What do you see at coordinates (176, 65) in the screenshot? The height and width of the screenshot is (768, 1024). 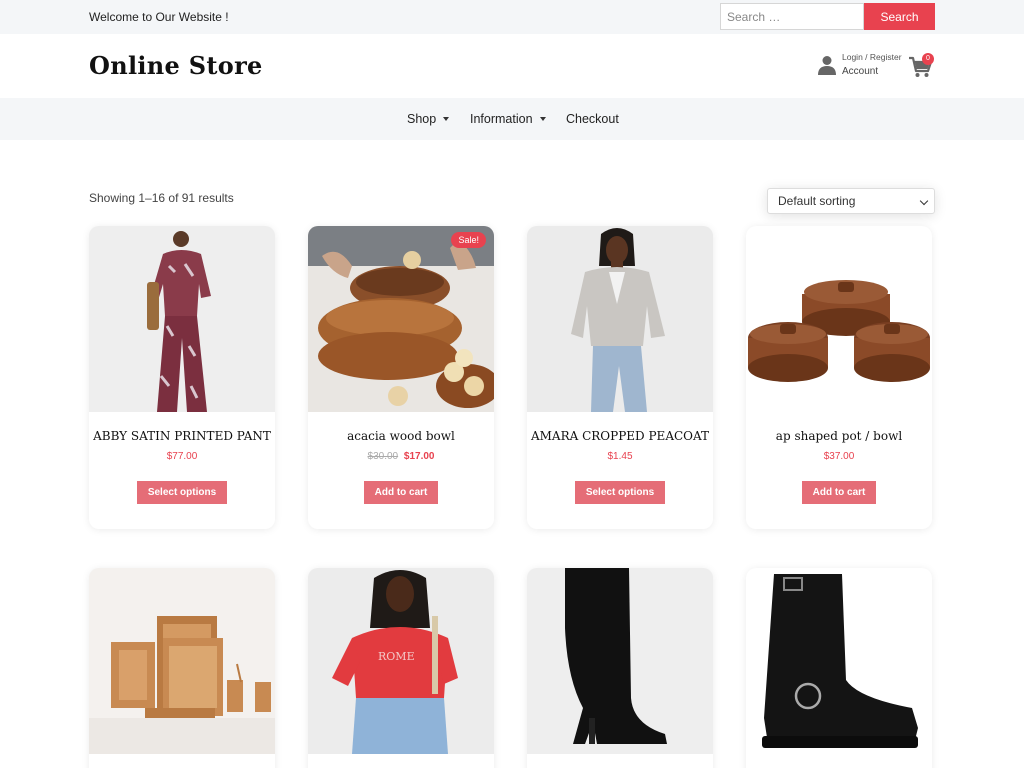 I see `site-logo: Online Store` at bounding box center [176, 65].